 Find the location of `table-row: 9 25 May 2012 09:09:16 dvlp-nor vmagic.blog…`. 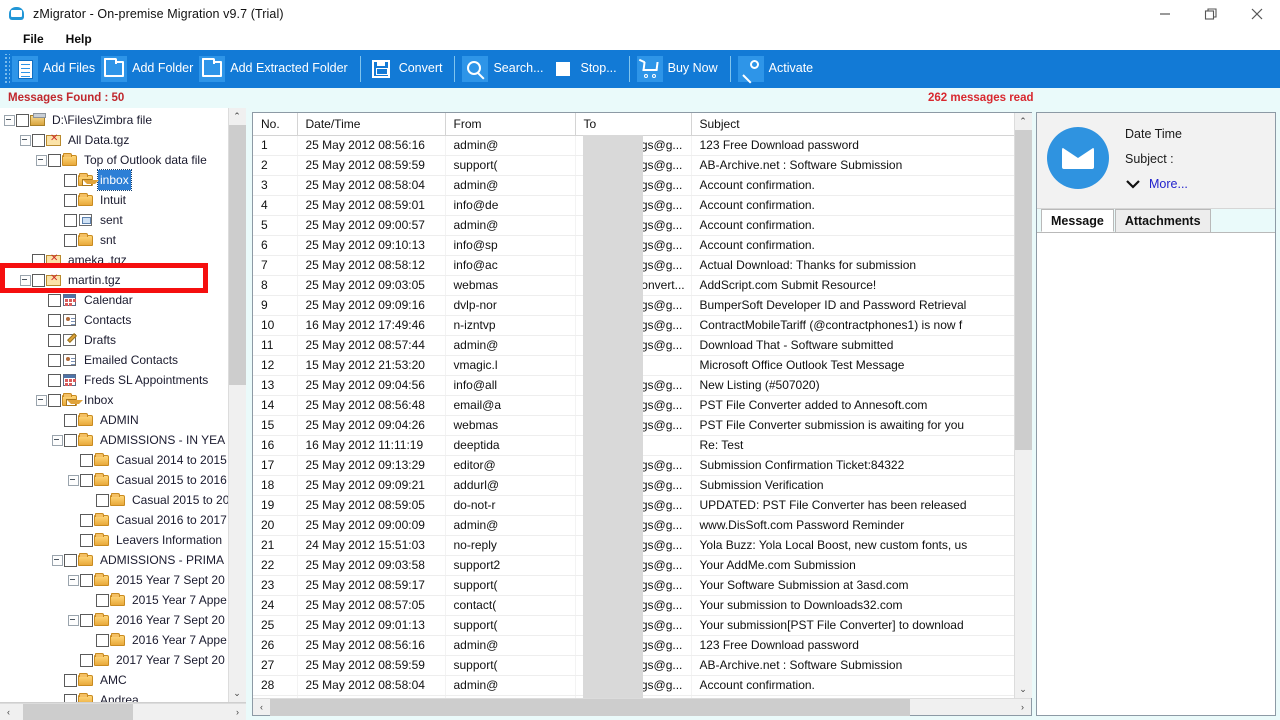

table-row: 9 25 May 2012 09:09:16 dvlp-nor vmagic.blog… is located at coordinates (633, 305).